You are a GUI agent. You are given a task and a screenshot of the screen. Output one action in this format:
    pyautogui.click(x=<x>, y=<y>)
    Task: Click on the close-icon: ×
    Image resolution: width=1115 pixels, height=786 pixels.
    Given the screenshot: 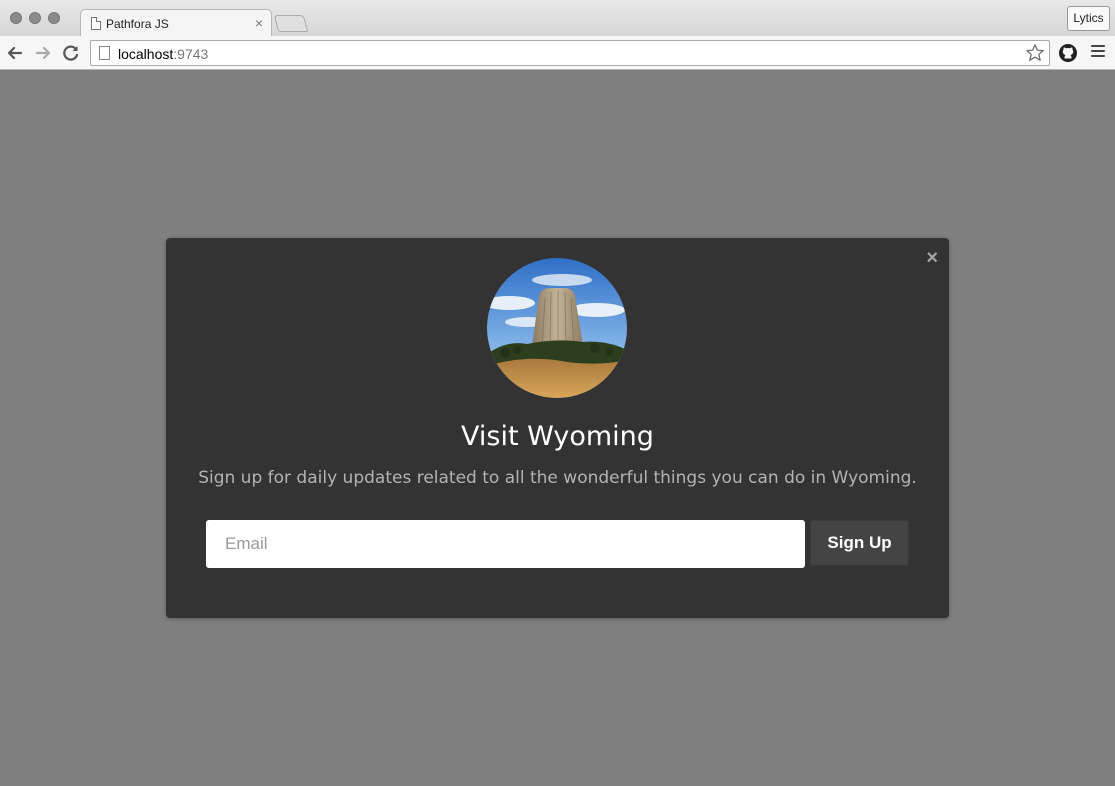 What is the action you would take?
    pyautogui.click(x=932, y=258)
    